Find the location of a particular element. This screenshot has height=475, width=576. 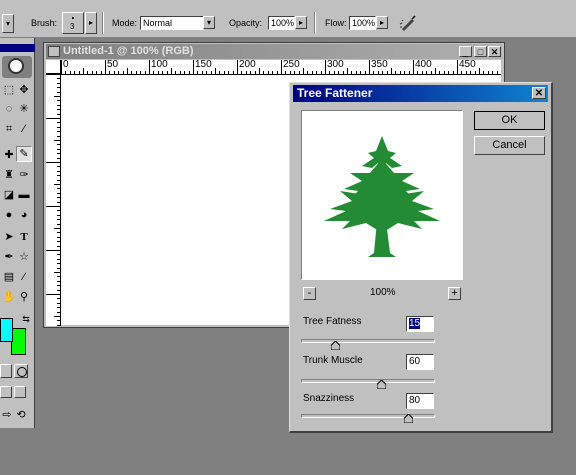

path-select-icon: ➤ is located at coordinates (9, 237).